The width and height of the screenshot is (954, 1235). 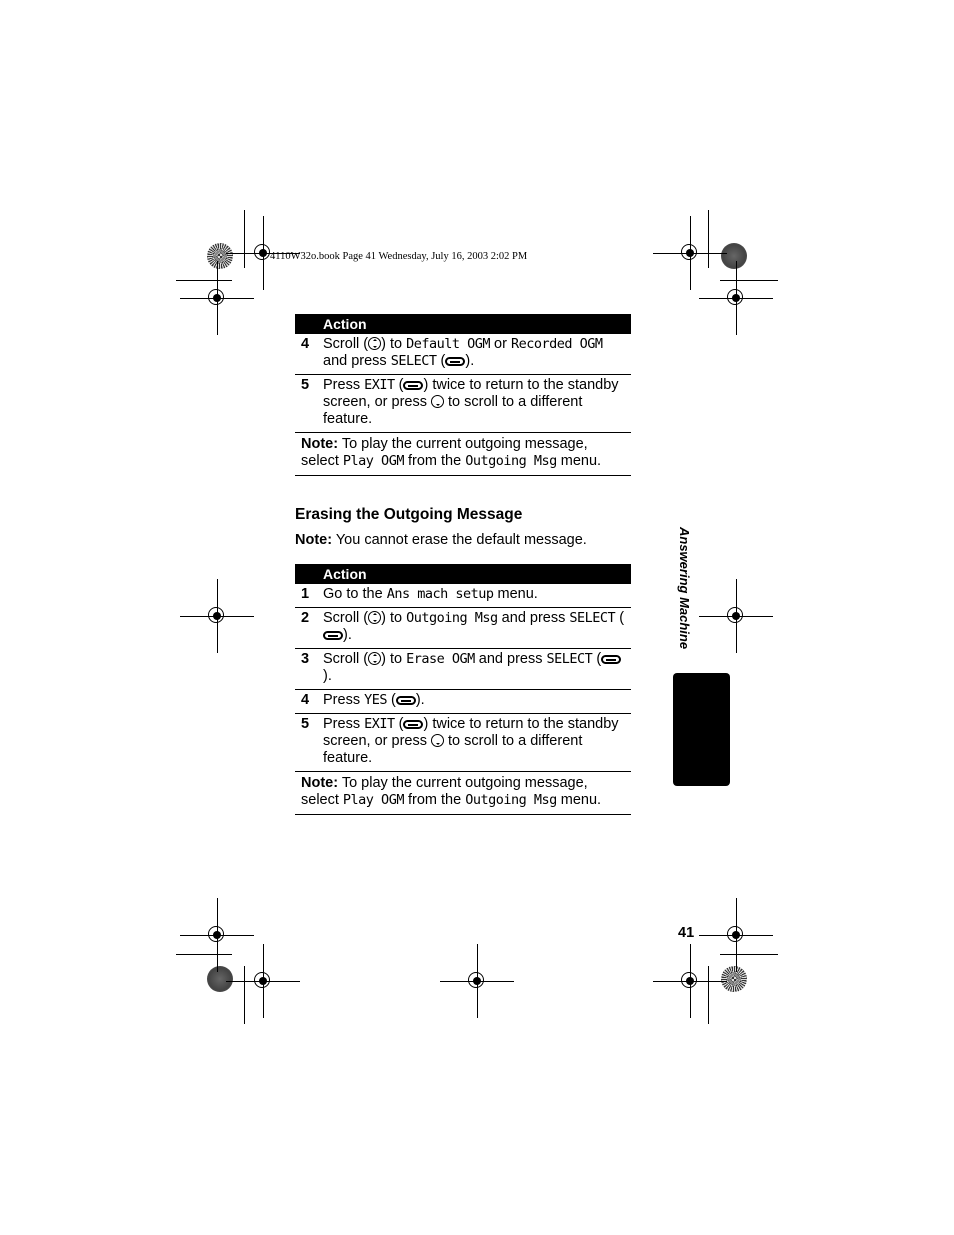 I want to click on page-number: 41, so click(x=686, y=933).